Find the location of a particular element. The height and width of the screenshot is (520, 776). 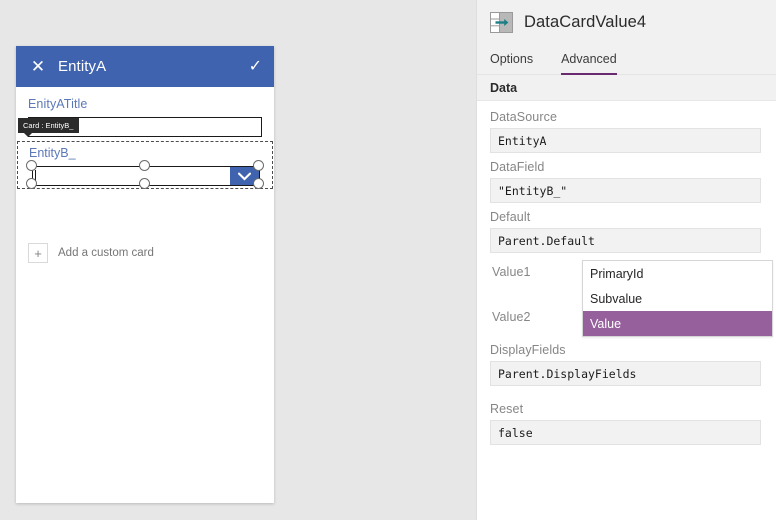

resize-handle-top-left is located at coordinates (31, 165).